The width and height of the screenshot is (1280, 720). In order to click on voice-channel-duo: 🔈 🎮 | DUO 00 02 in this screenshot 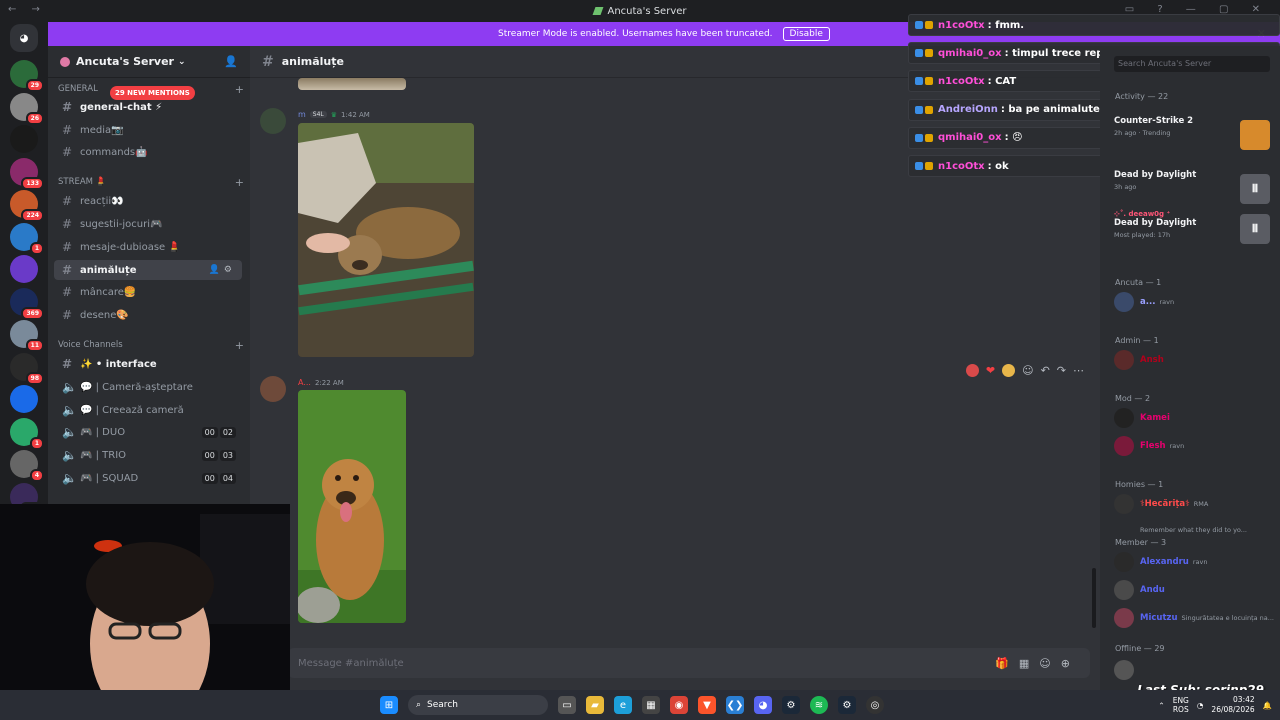, I will do `click(148, 432)`.